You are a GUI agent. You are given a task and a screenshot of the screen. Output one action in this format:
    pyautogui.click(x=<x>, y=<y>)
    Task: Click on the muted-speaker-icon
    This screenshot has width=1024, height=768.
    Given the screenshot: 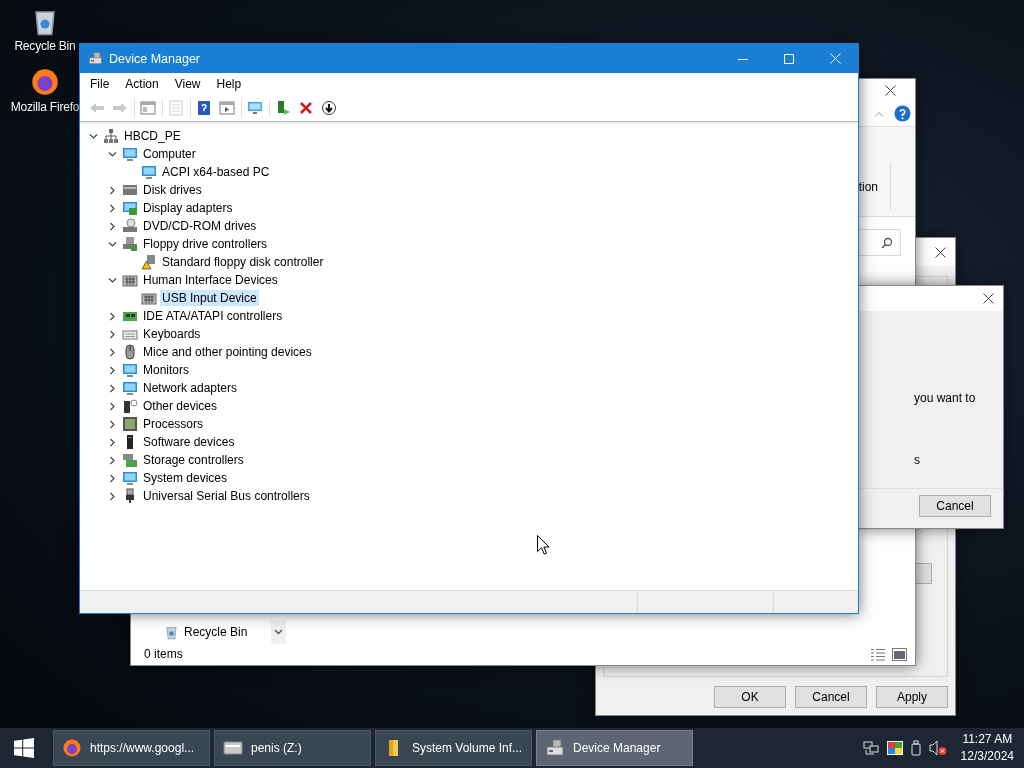 What is the action you would take?
    pyautogui.click(x=937, y=748)
    